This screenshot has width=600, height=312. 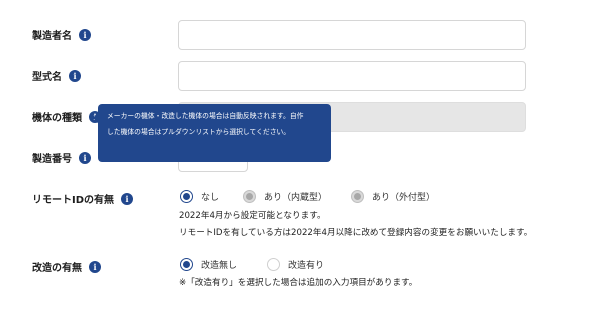 I want to click on remote-id-option-builtin: あり（内蔵型）, so click(x=285, y=196).